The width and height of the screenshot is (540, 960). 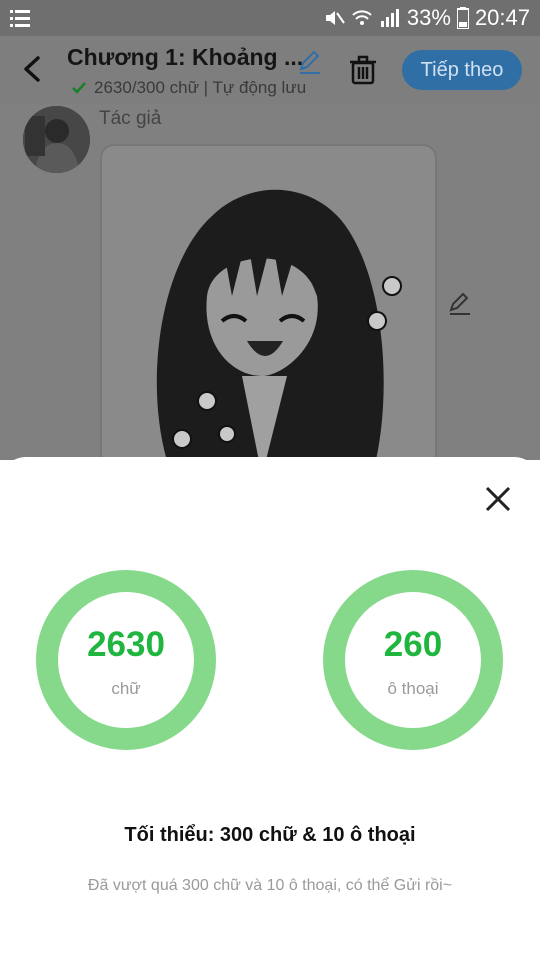 I want to click on battery-icon, so click(x=462, y=18).